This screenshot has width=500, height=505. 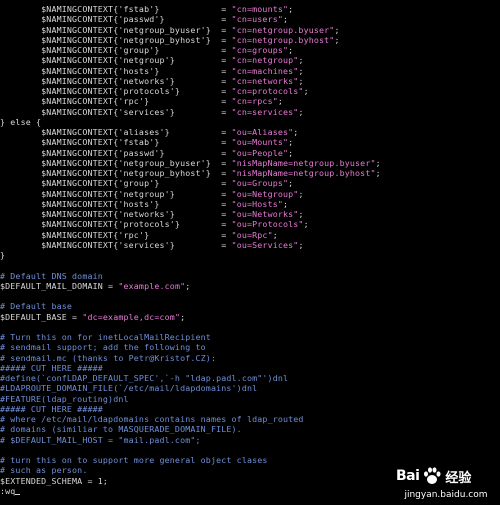 What do you see at coordinates (408, 476) in the screenshot?
I see `watermark-brand: Bai` at bounding box center [408, 476].